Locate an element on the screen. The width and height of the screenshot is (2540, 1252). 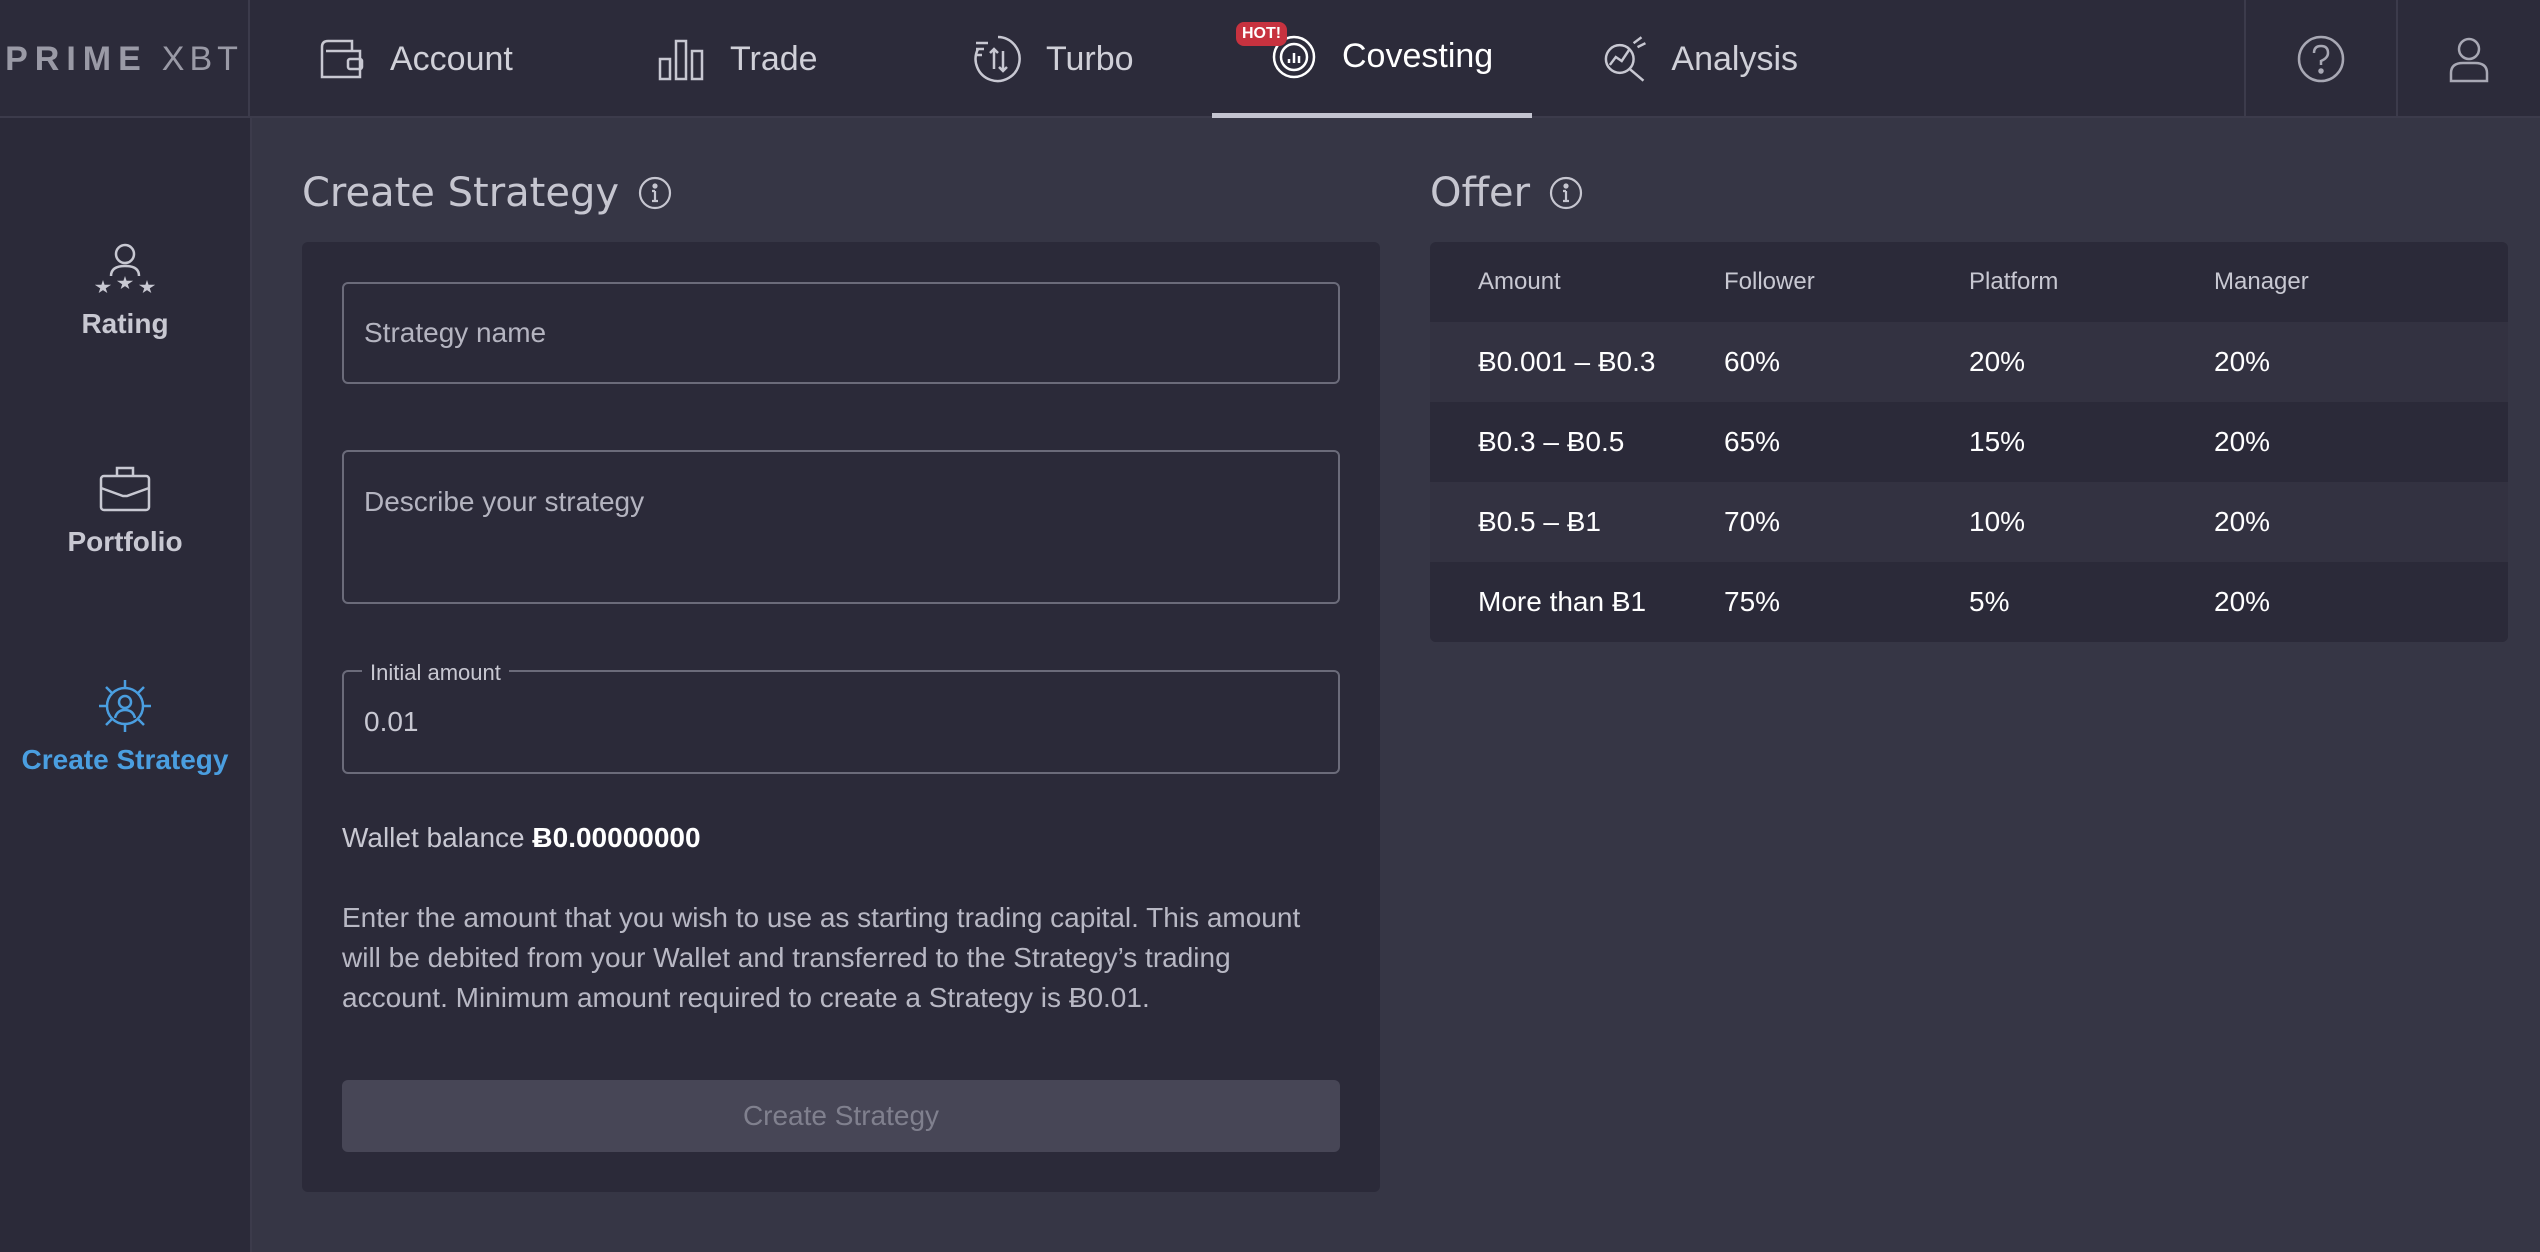
table-row: Ƀ0.001 – Ƀ0.3 60% 20% 20% is located at coordinates (1969, 362).